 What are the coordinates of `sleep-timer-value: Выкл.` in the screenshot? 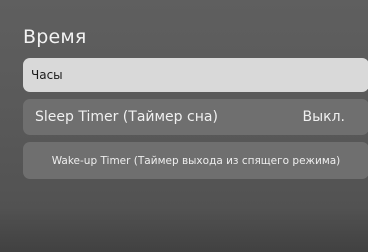 It's located at (323, 117).